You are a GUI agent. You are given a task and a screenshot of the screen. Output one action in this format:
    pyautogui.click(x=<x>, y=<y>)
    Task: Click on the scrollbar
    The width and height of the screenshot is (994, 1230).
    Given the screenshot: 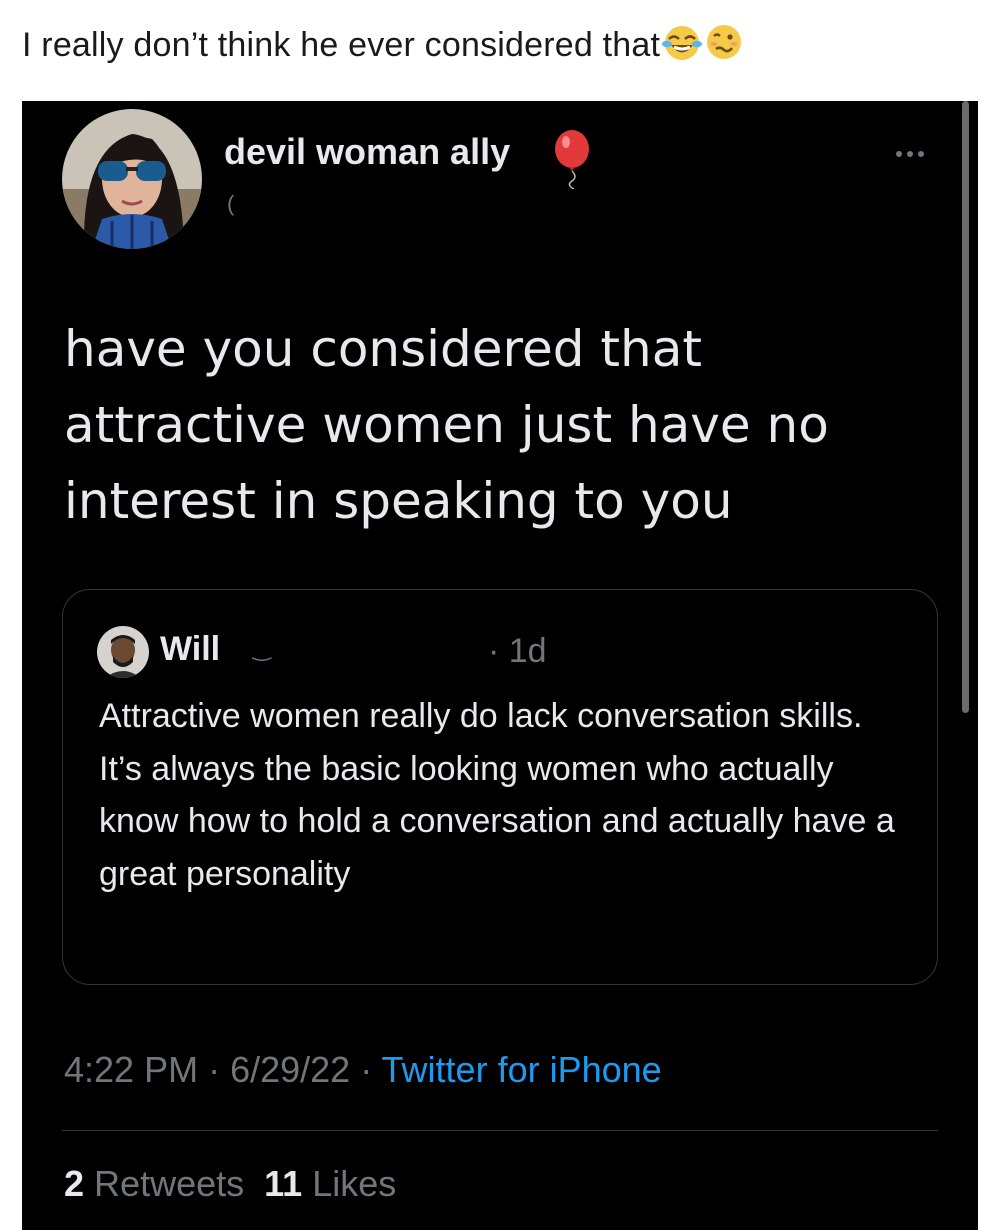 What is the action you would take?
    pyautogui.click(x=965, y=407)
    